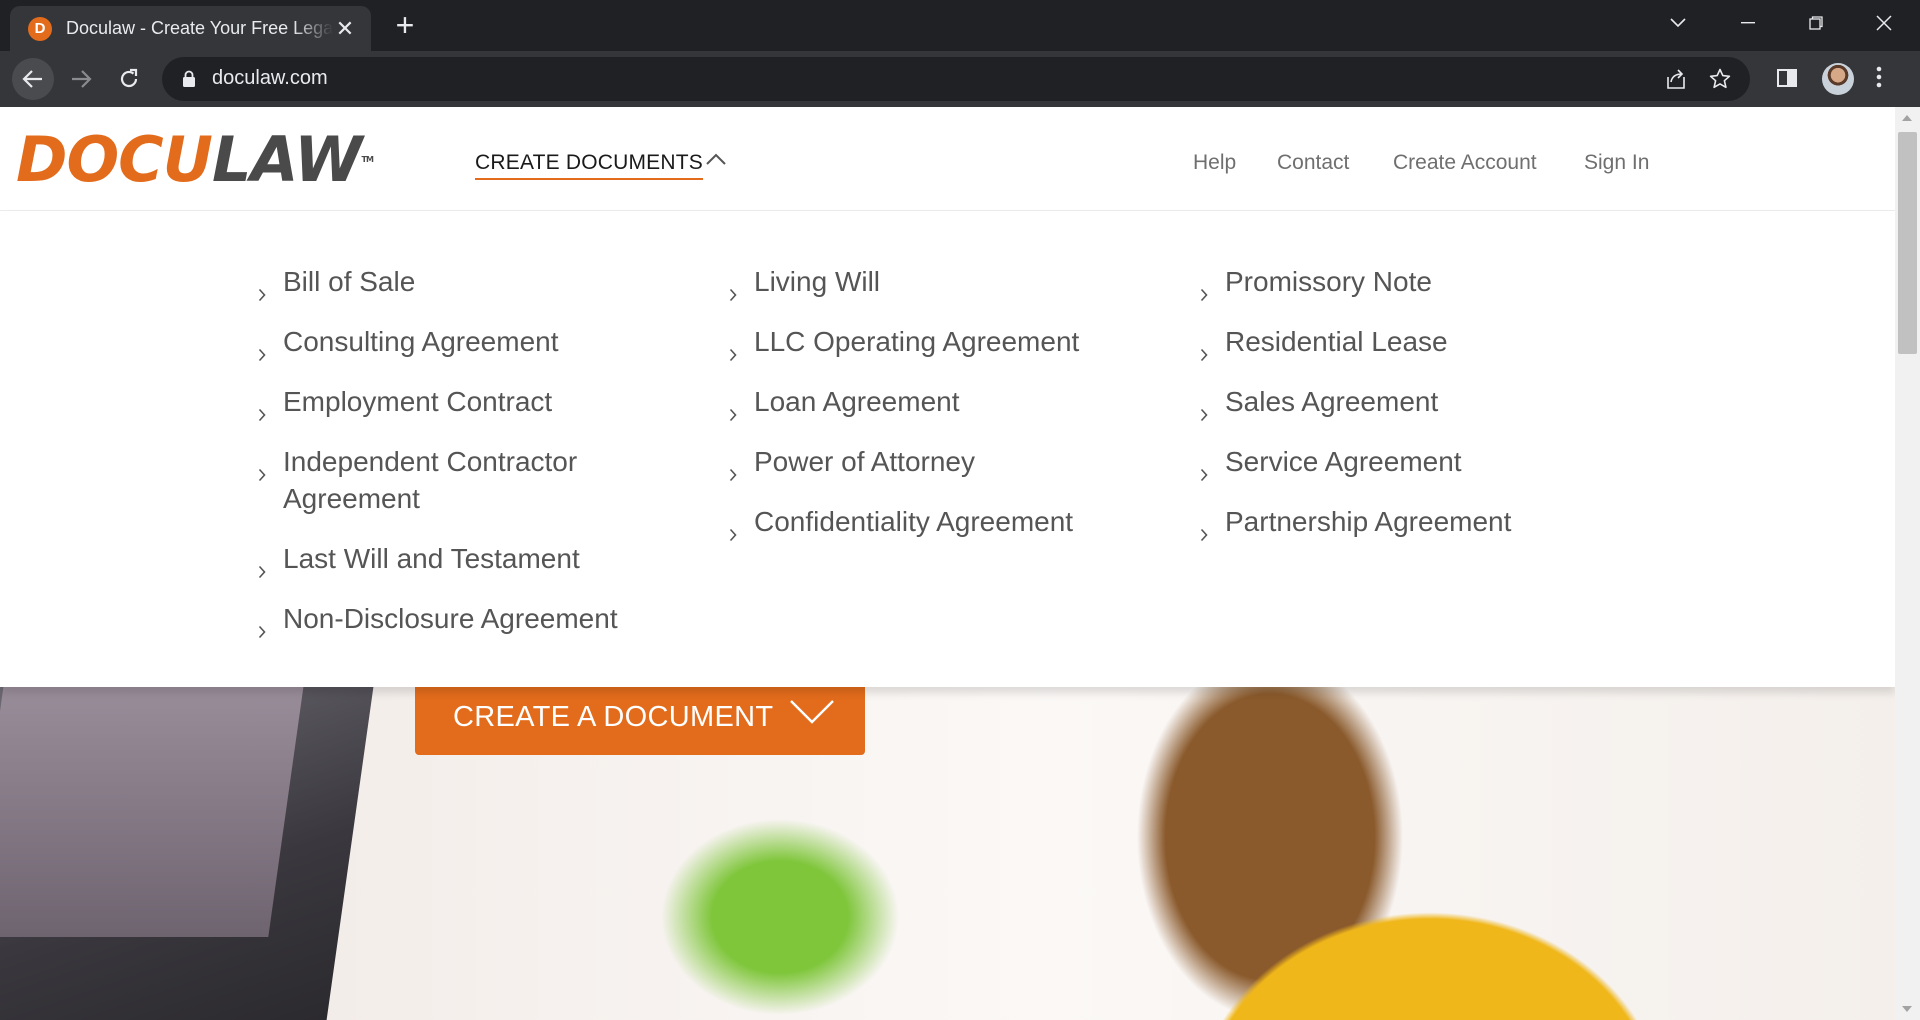 The width and height of the screenshot is (1920, 1020). Describe the element at coordinates (1907, 563) in the screenshot. I see `page-scrollbar` at that location.